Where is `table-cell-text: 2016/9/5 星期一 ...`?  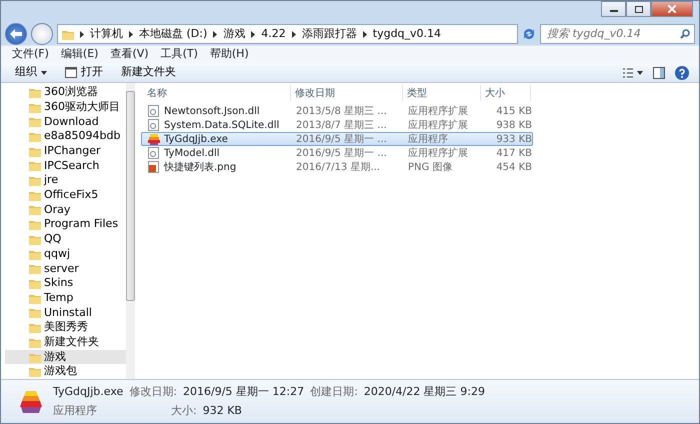
table-cell-text: 2016/9/5 星期一 ... is located at coordinates (341, 153).